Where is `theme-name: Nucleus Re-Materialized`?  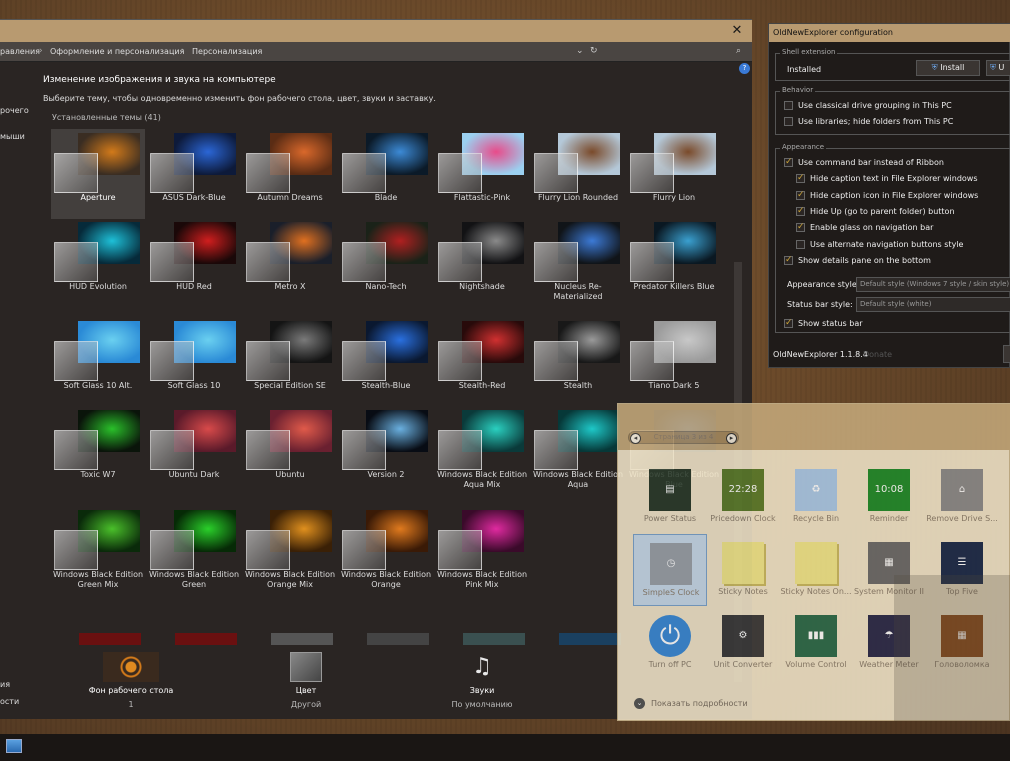
theme-name: Nucleus Re-Materialized is located at coordinates (578, 291).